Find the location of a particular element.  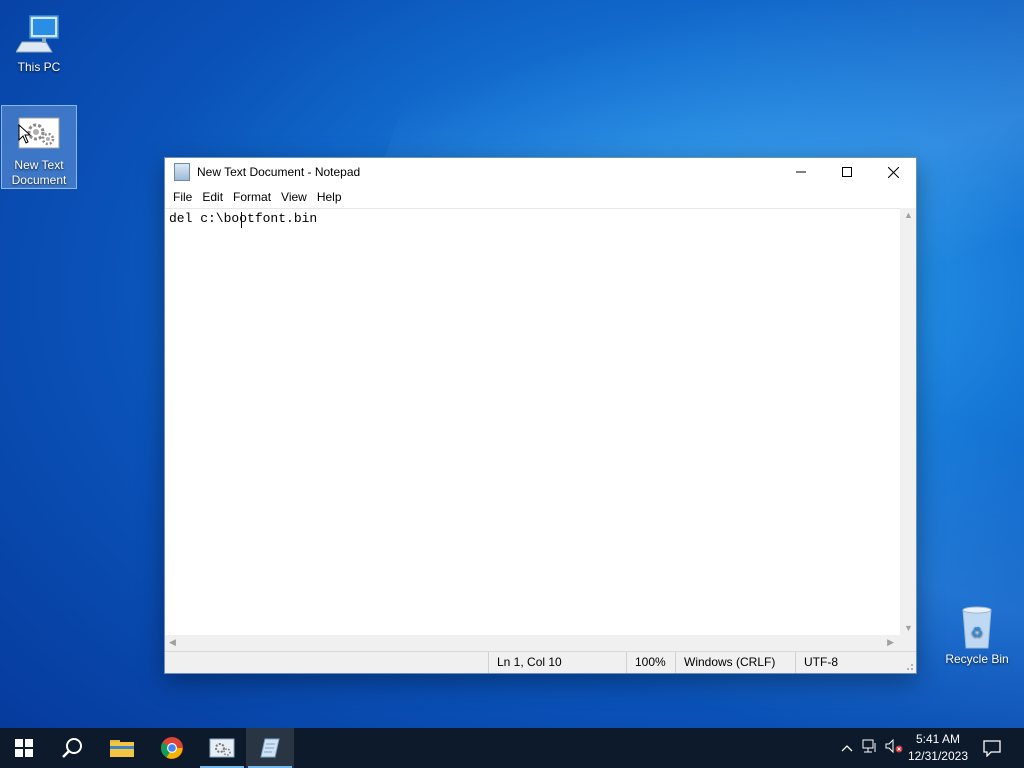

chrome-icon is located at coordinates (172, 748).